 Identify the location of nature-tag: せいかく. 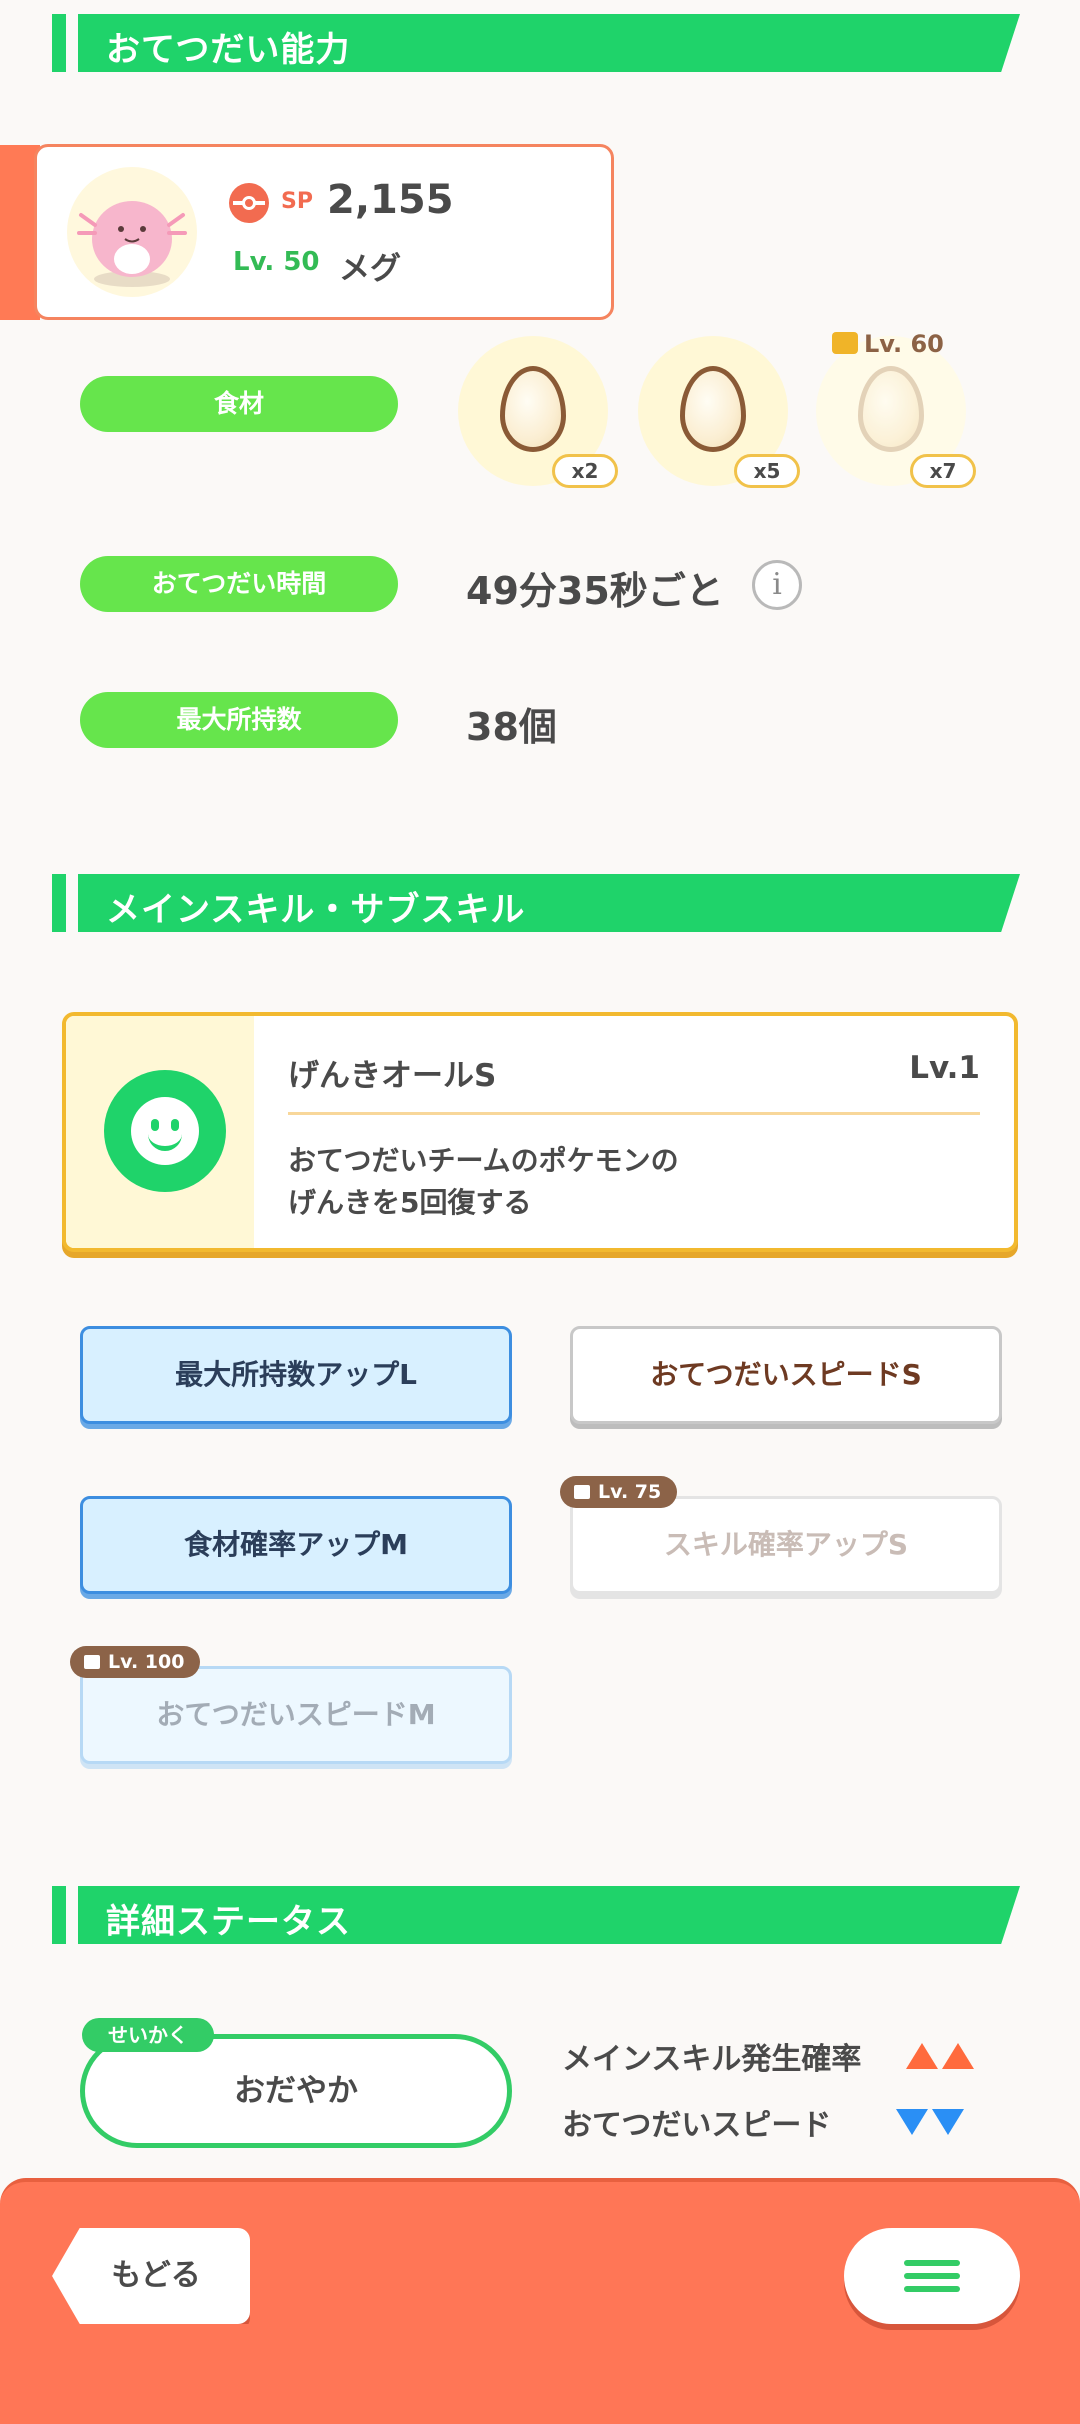
(148, 2035).